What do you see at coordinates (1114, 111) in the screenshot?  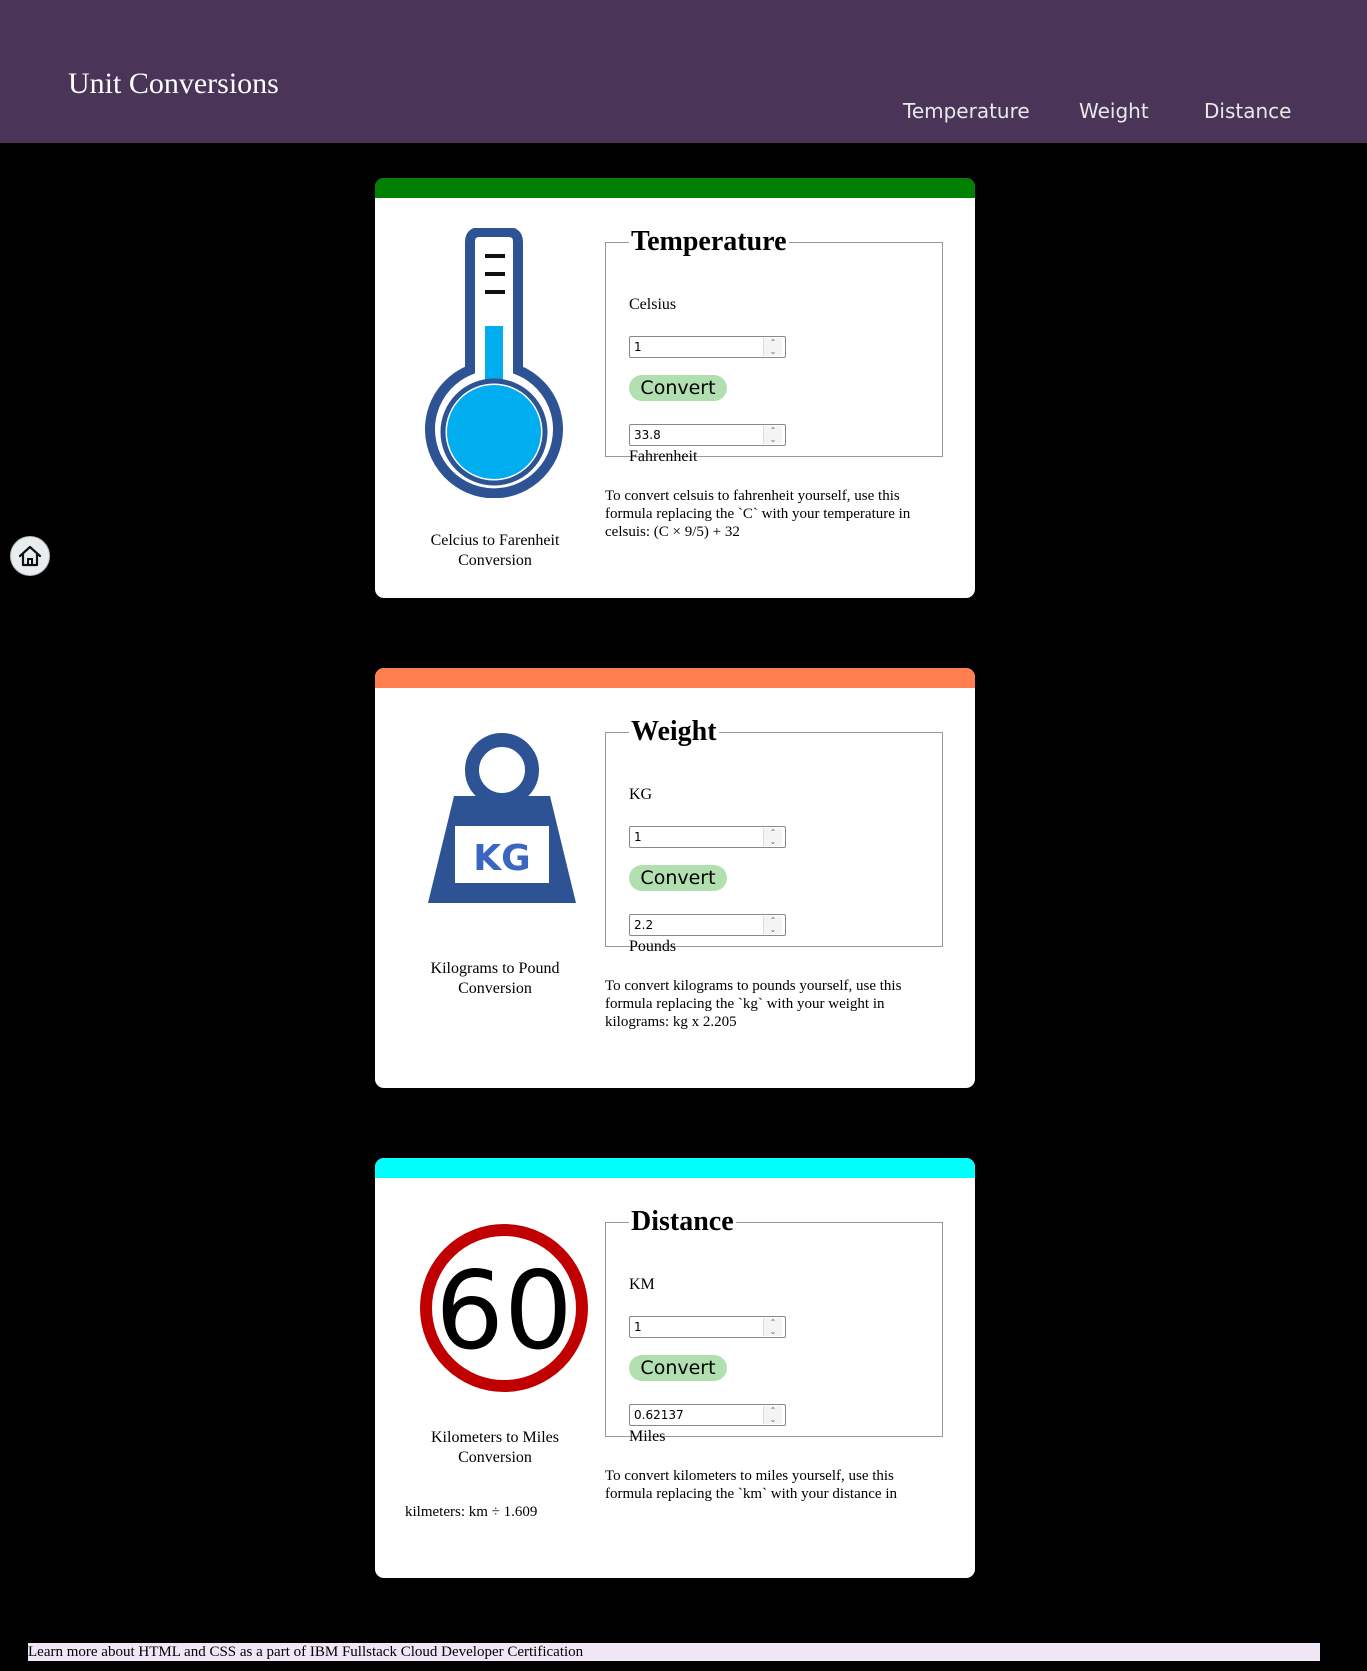 I see `nav-link-weight: Weight` at bounding box center [1114, 111].